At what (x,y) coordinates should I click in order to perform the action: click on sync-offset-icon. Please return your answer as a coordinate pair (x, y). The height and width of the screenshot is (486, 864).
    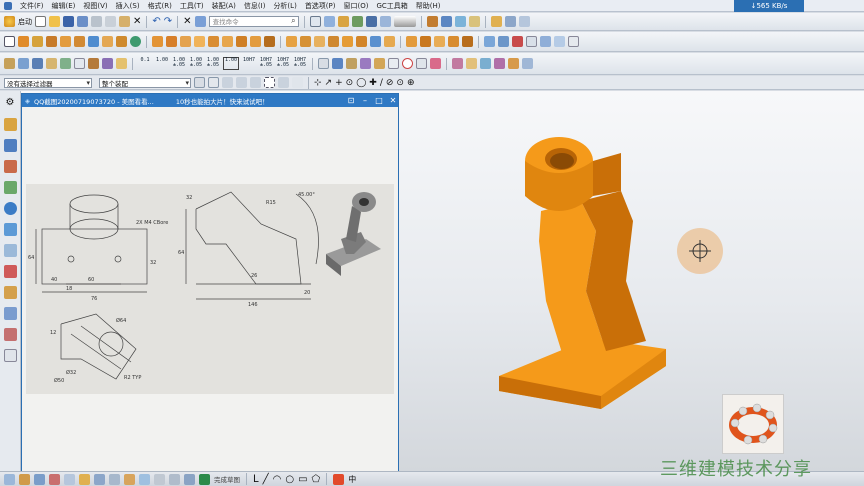
    Looking at the image, I should click on (439, 41).